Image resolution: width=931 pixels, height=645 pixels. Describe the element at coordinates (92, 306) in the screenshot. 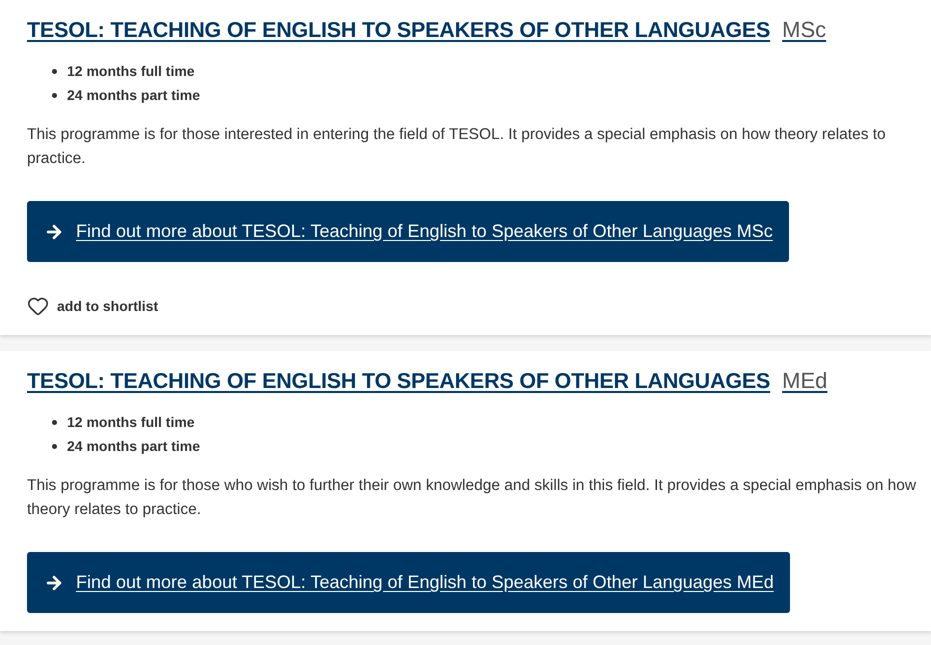

I see `add-to-shortlist-button: add to shortlist` at that location.